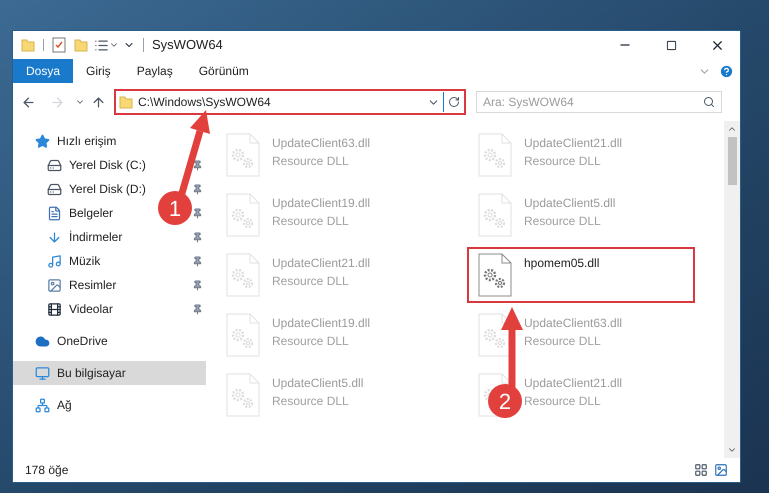  I want to click on nav-item: Yerel Disk (C:), so click(107, 165).